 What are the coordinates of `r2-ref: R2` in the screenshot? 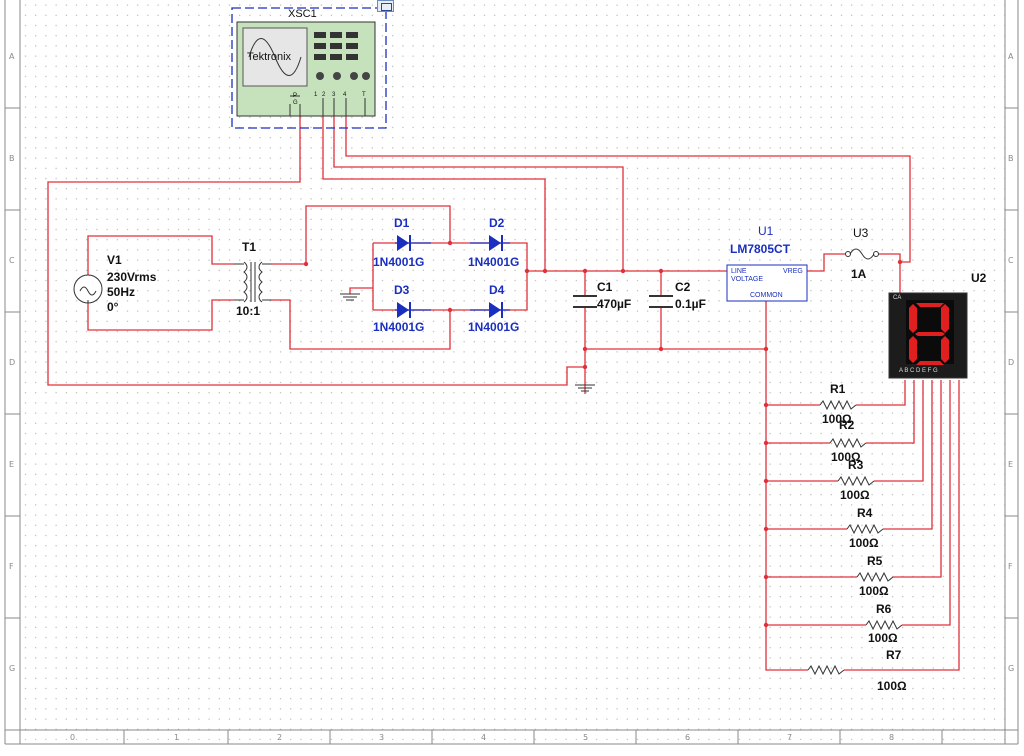 It's located at (847, 425).